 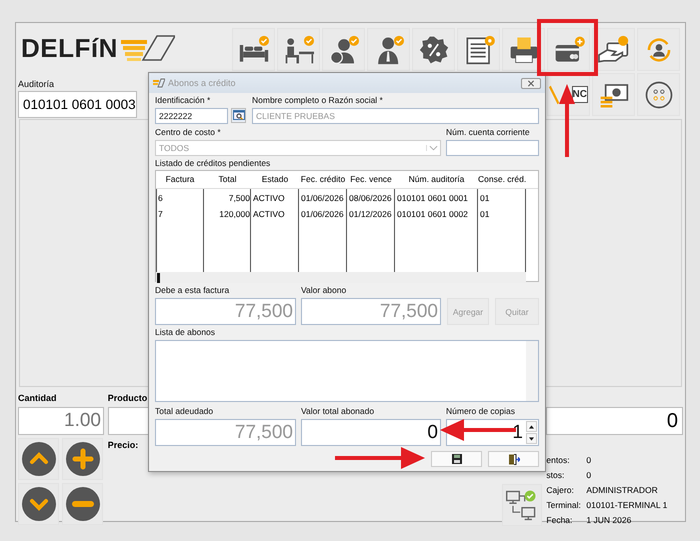 I want to click on highlight-frame, so click(x=567, y=47).